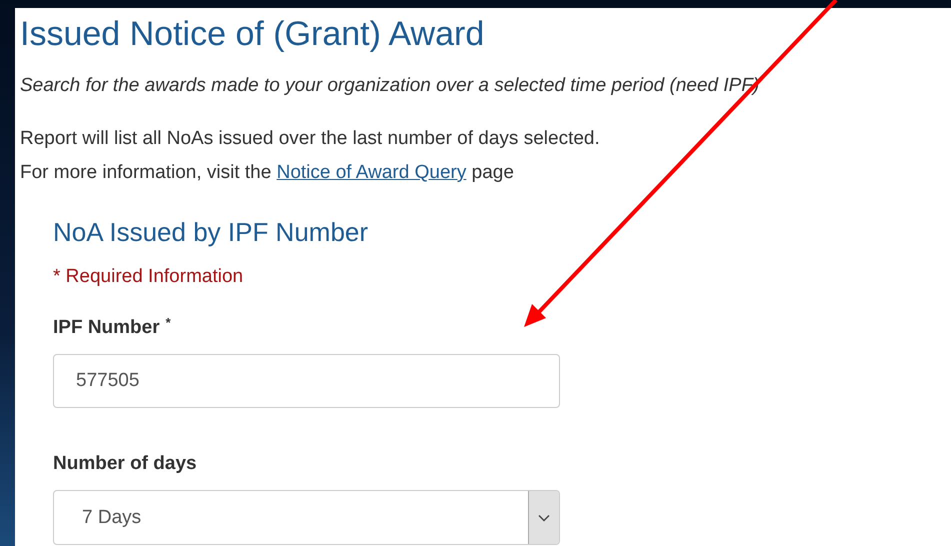 This screenshot has width=951, height=546. What do you see at coordinates (125, 464) in the screenshot?
I see `field-label: Number of days` at bounding box center [125, 464].